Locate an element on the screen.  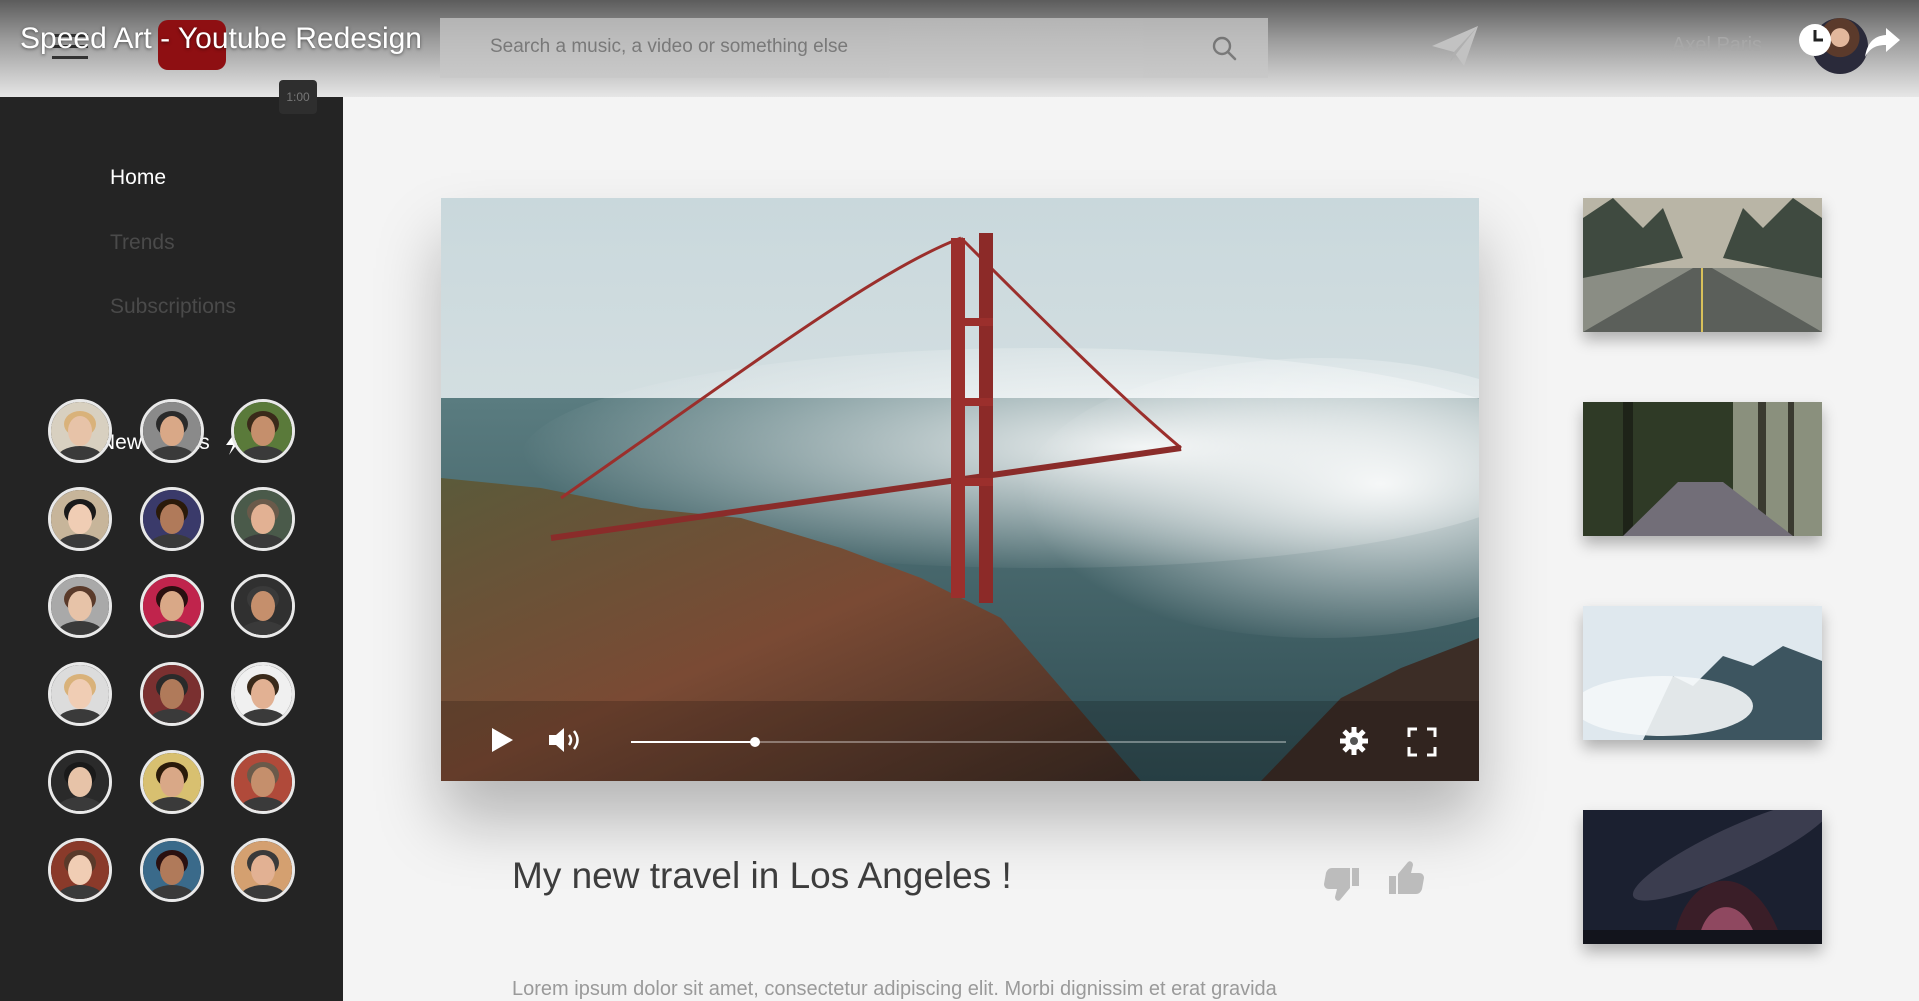
thumbs-up-icon is located at coordinates (1406, 878).